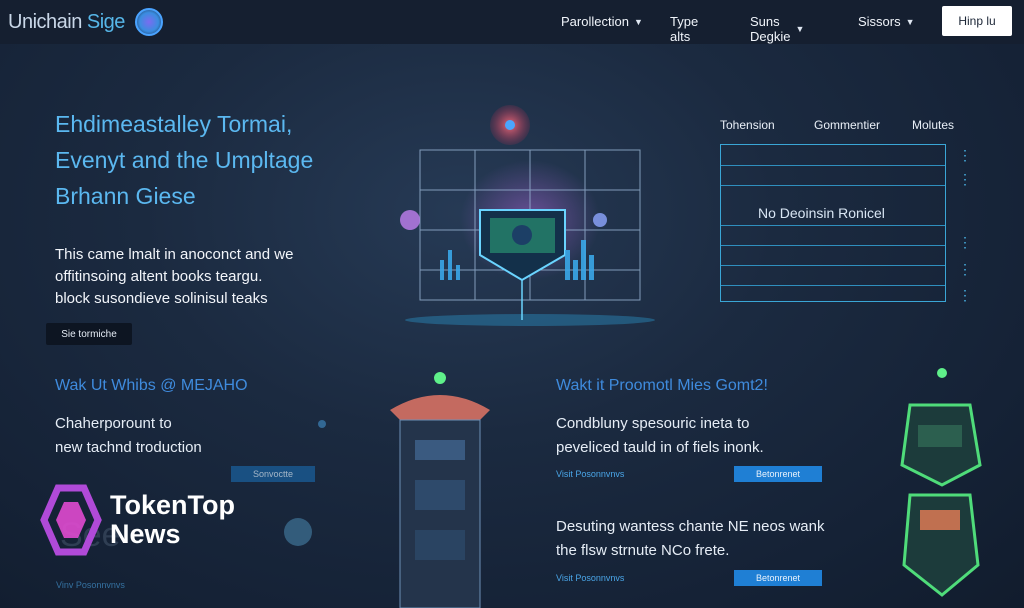 Image resolution: width=1024 pixels, height=608 pixels. I want to click on section-title-left: Wak Ut Whibs @ MEJAHO, so click(151, 385).